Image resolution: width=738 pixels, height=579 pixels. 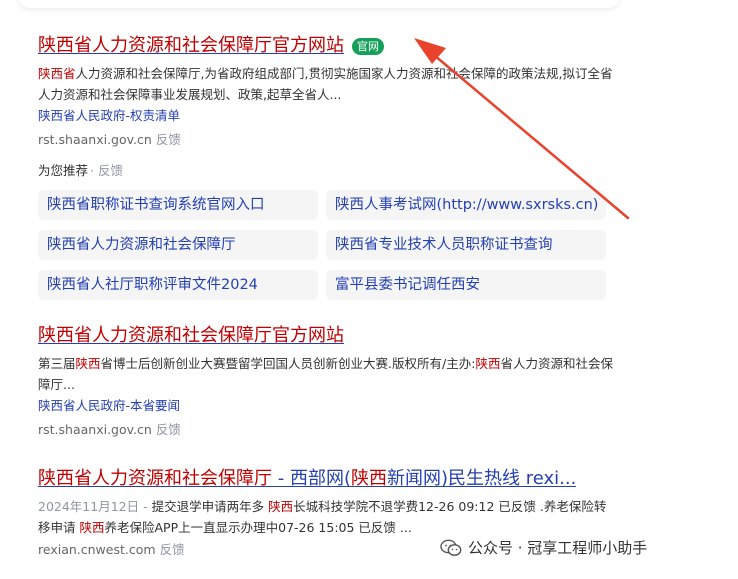 What do you see at coordinates (93, 506) in the screenshot?
I see `result-date: 2024年11月12日 -` at bounding box center [93, 506].